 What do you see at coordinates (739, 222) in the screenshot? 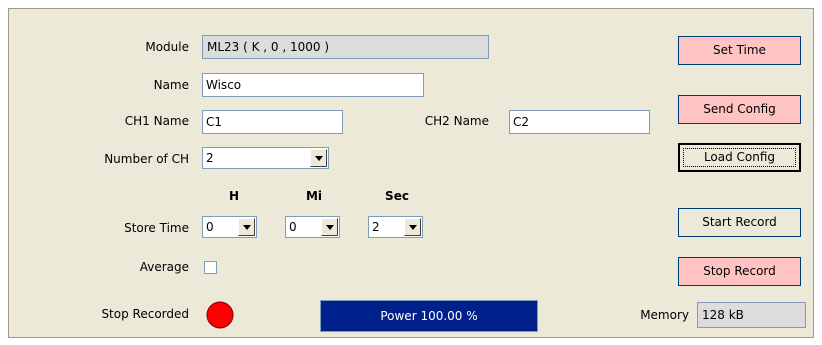
I see `start-record-button: Start Record` at bounding box center [739, 222].